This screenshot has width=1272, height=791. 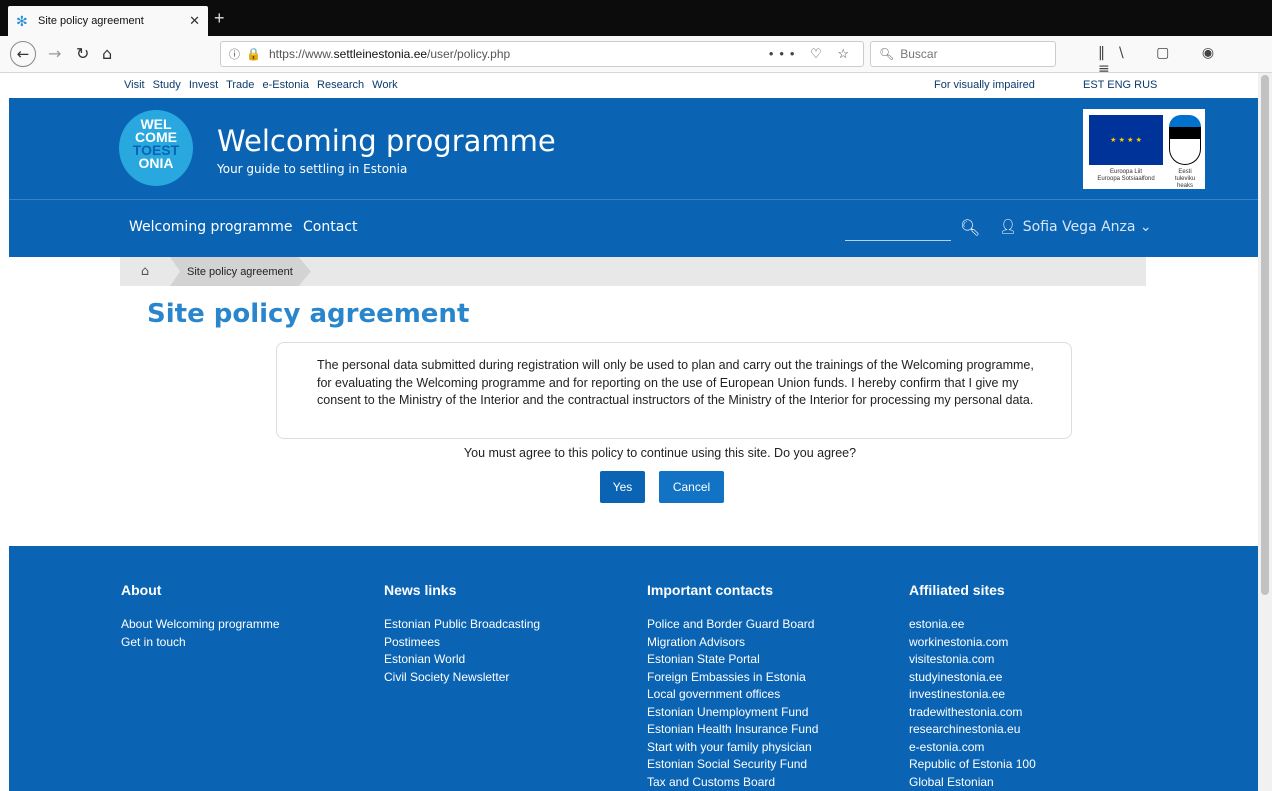 What do you see at coordinates (285, 85) in the screenshot?
I see `top-link-e-estonia: e-Estonia` at bounding box center [285, 85].